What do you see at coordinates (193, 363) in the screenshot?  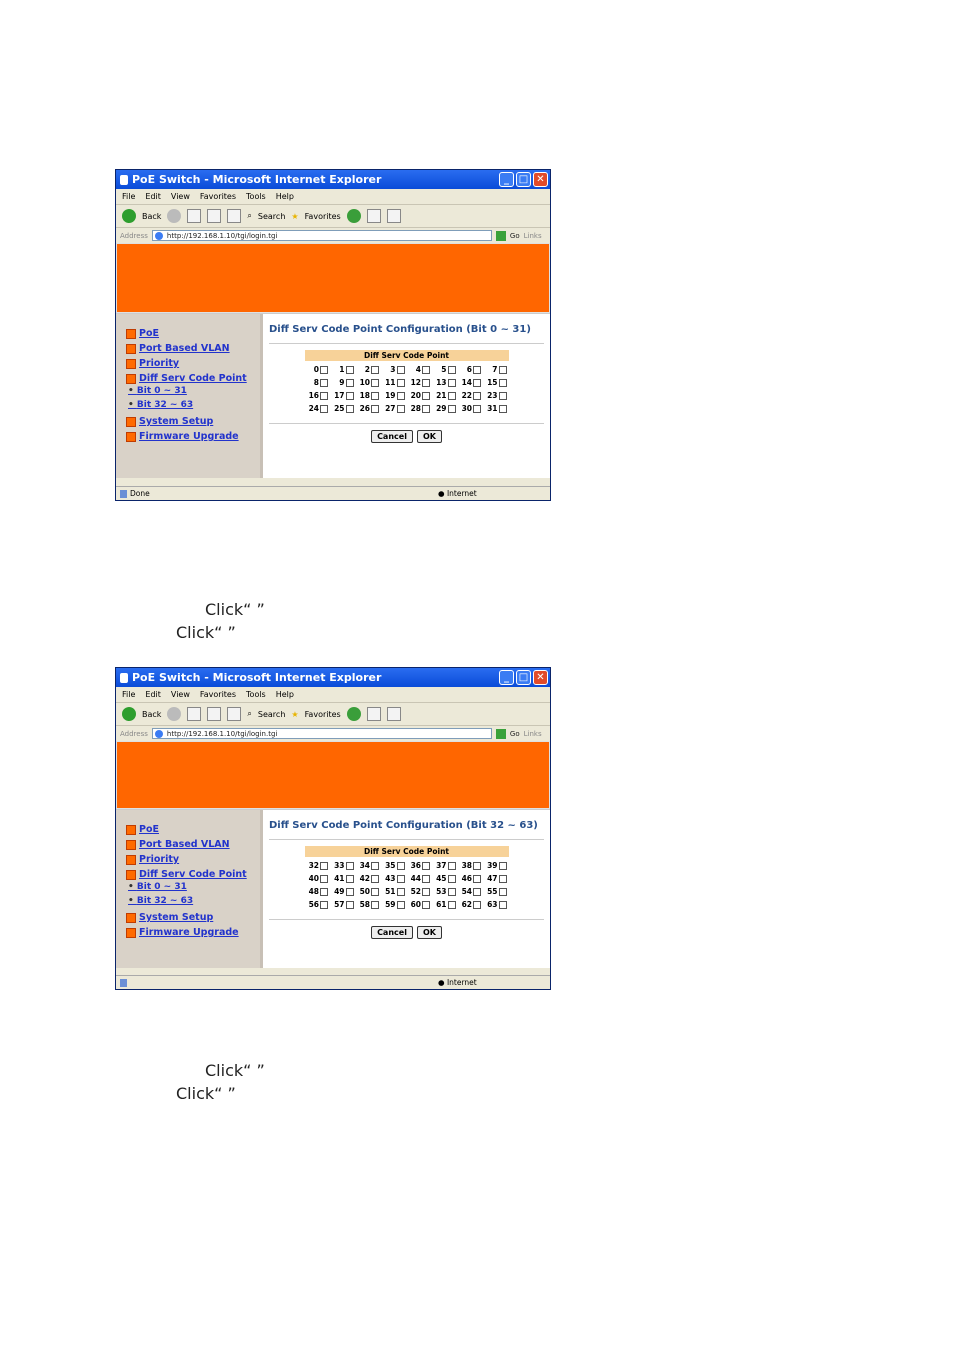 I see `nav-priority: Priority` at bounding box center [193, 363].